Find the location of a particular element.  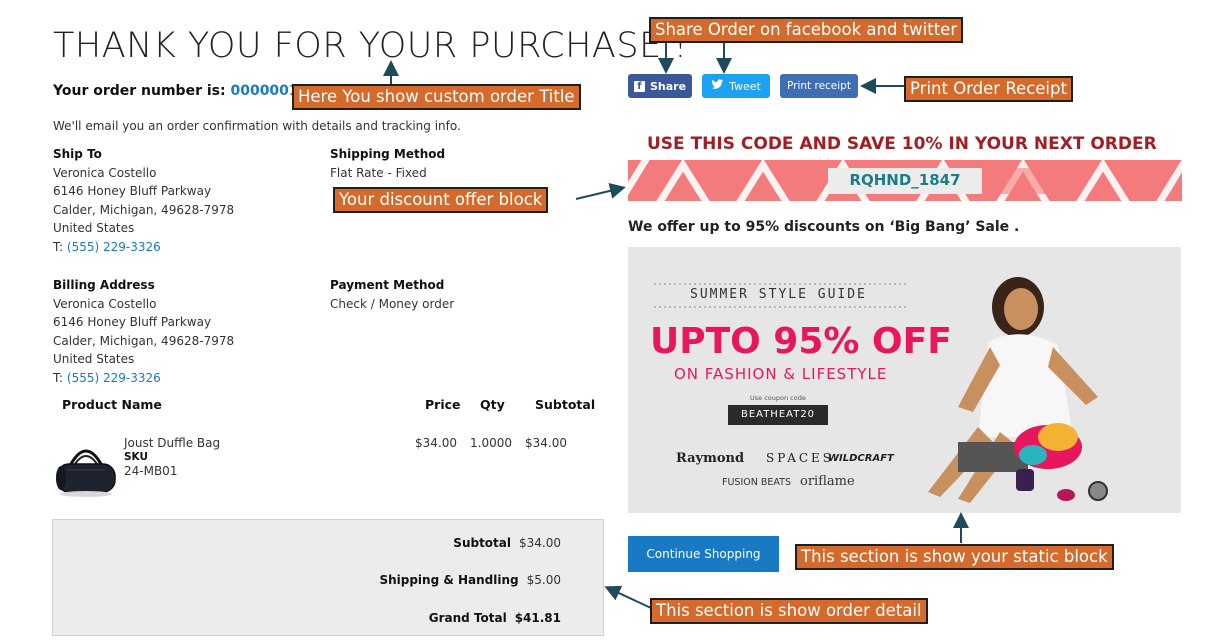

callout-static-block: This section is show your static block is located at coordinates (954, 557).